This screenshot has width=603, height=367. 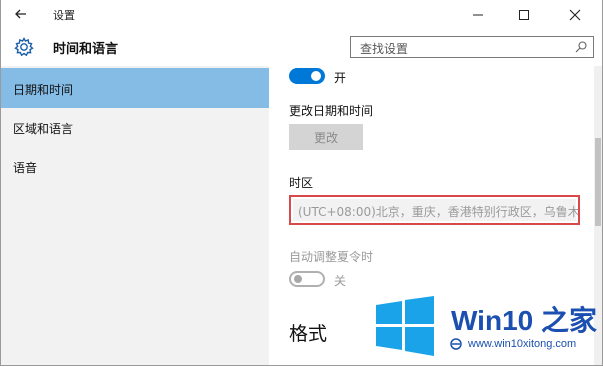 I want to click on gear-icon, so click(x=24, y=47).